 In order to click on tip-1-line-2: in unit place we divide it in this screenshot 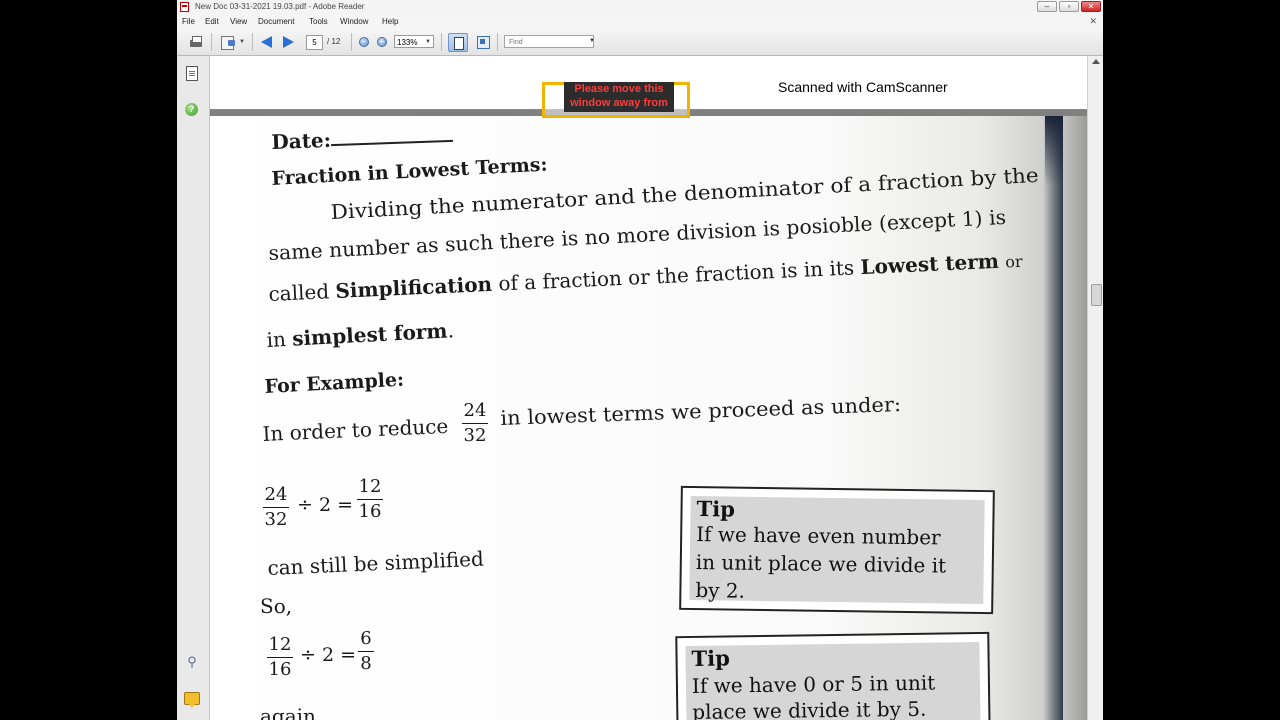, I will do `click(821, 564)`.